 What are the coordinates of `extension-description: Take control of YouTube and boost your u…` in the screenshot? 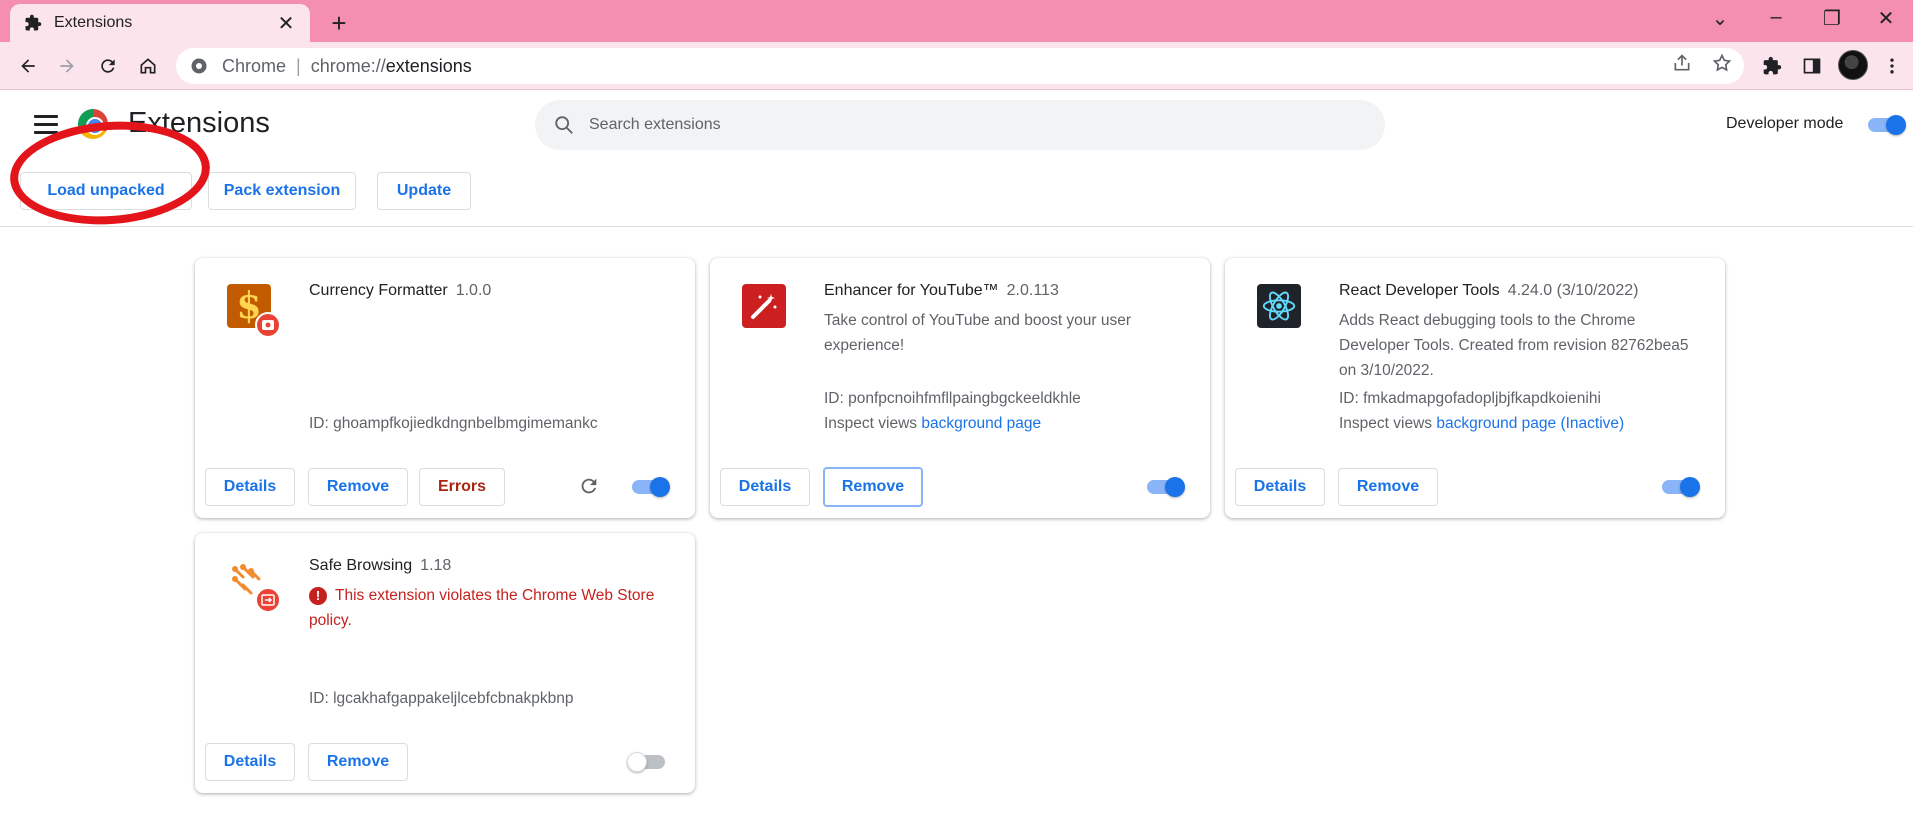 It's located at (978, 333).